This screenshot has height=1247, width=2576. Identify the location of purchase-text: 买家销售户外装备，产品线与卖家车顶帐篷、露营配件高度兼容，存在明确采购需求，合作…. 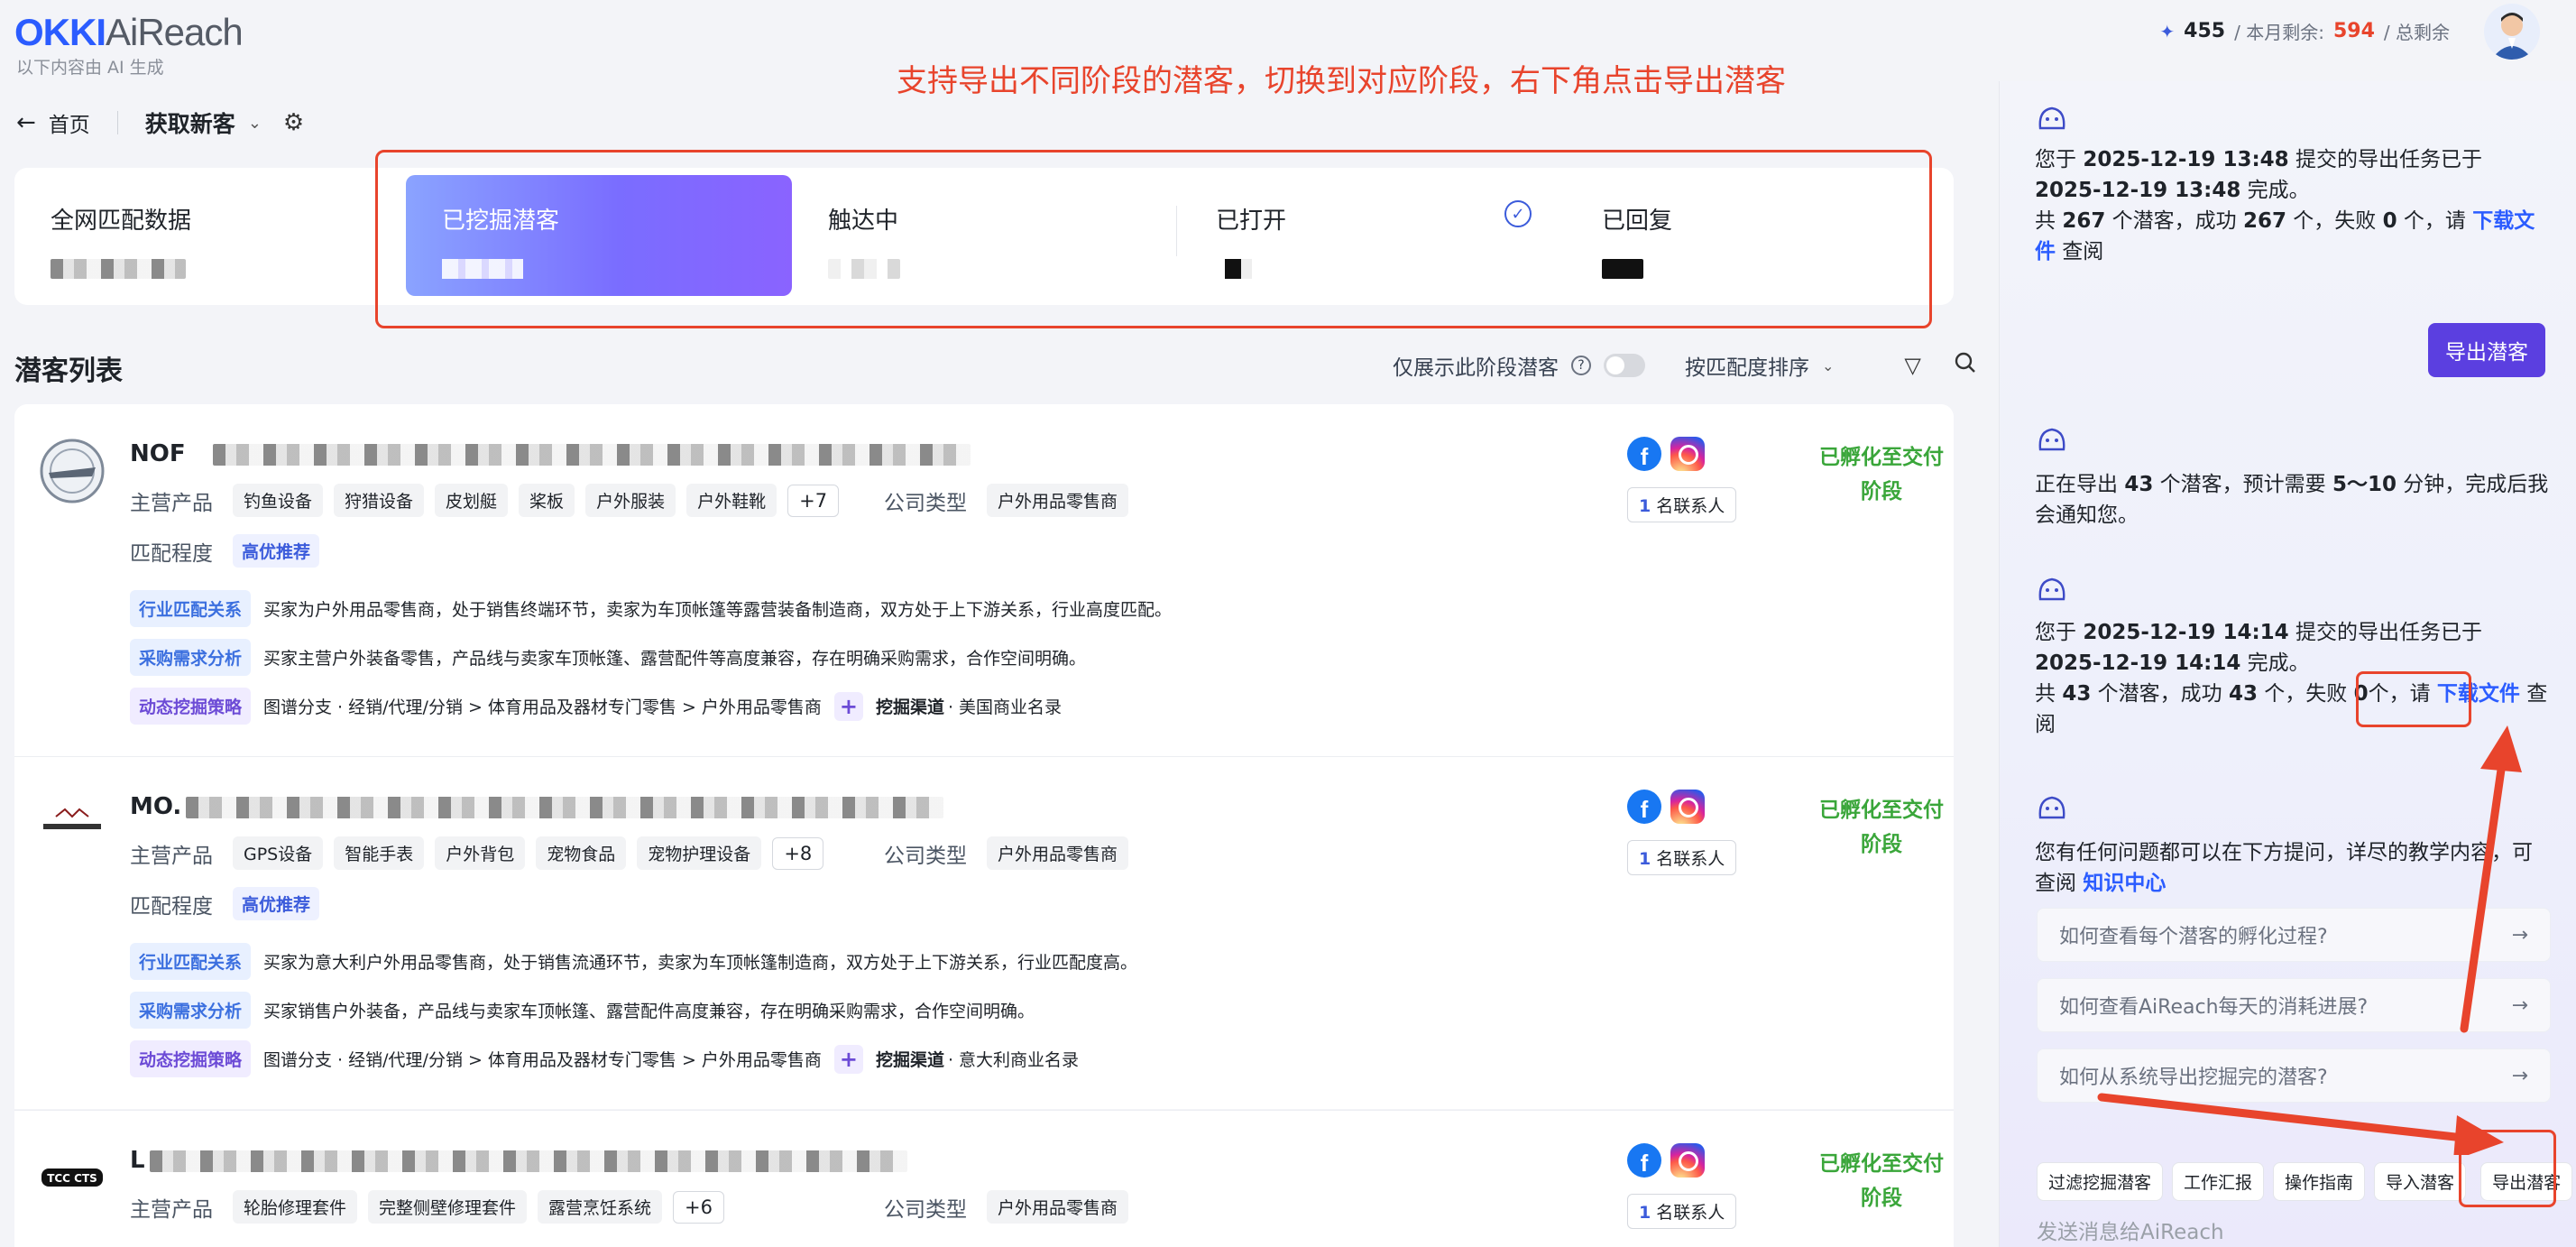
(649, 1011).